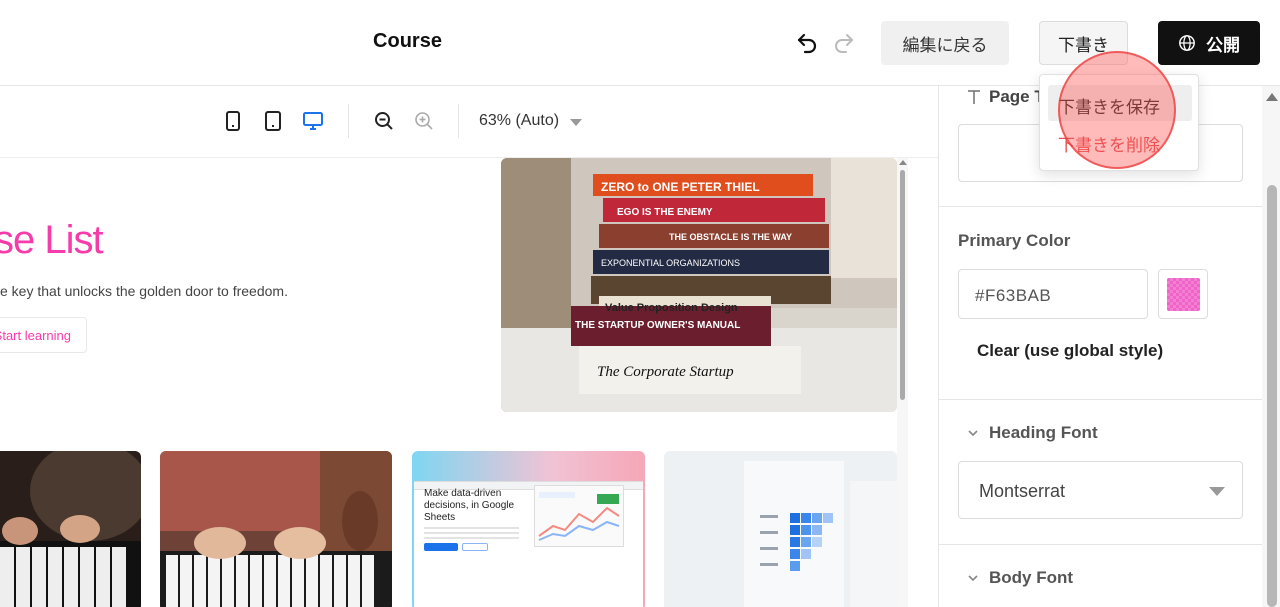 The image size is (1280, 607). I want to click on sheets-card-cta, so click(441, 547).